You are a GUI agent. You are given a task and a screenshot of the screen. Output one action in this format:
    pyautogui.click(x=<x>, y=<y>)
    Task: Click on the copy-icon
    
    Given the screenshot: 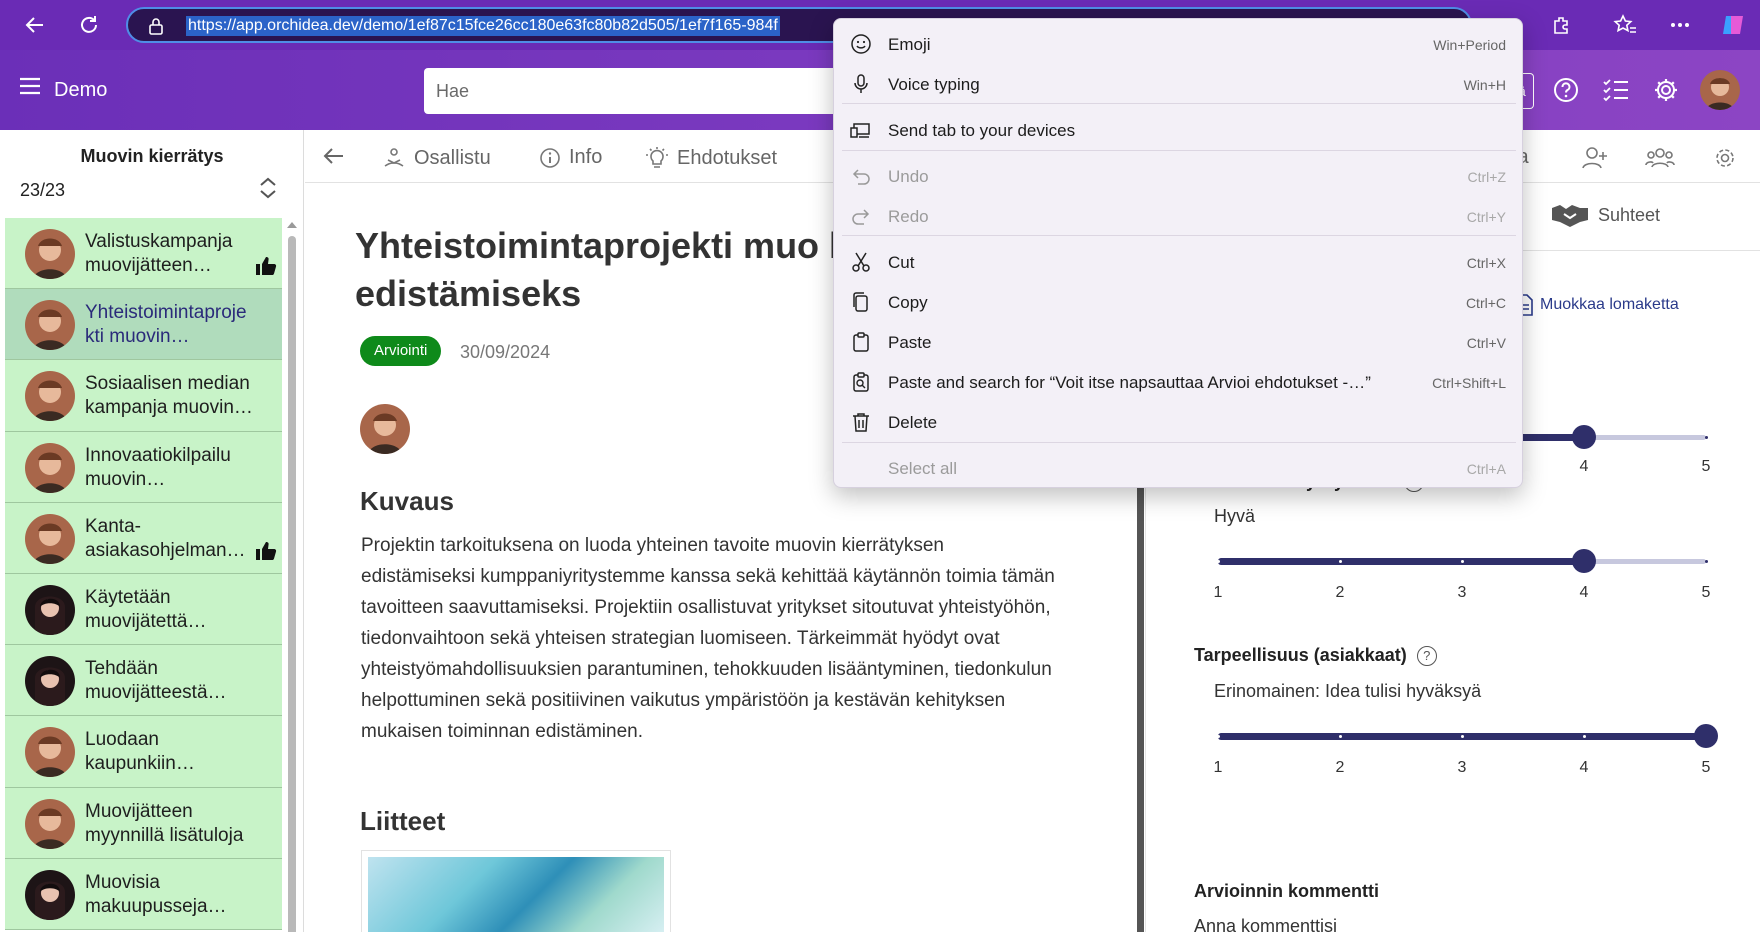 What is the action you would take?
    pyautogui.click(x=861, y=302)
    